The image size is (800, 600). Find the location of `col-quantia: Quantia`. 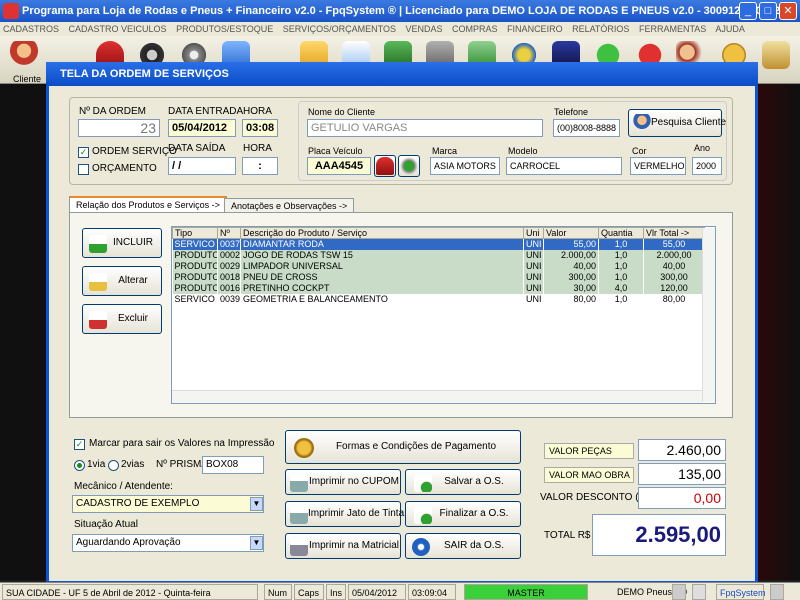

col-quantia: Quantia is located at coordinates (621, 233).